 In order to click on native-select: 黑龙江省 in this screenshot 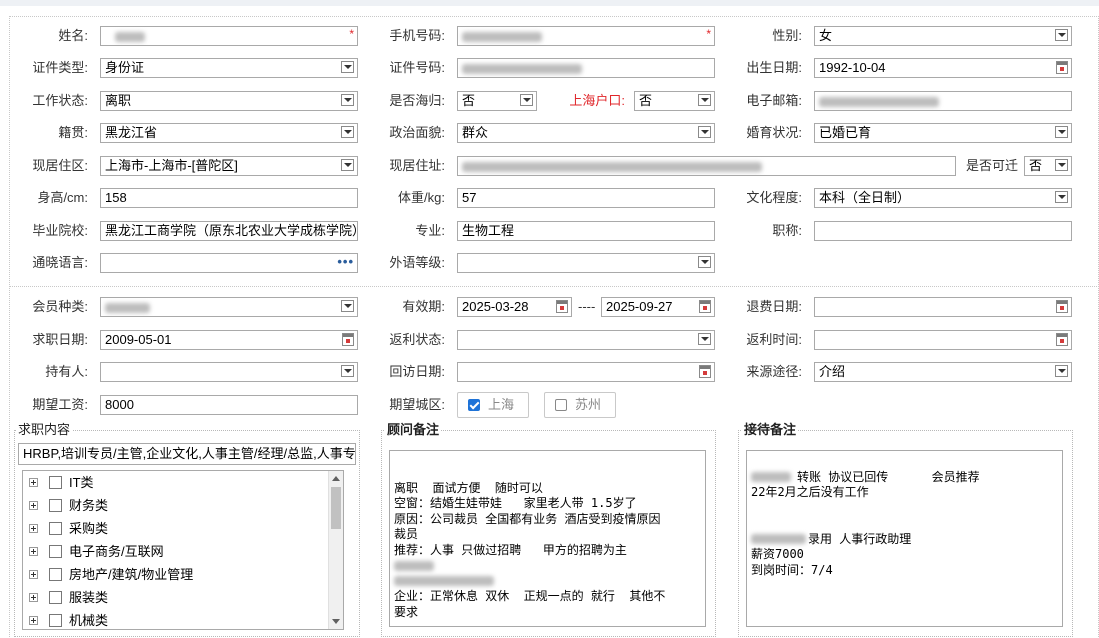, I will do `click(229, 133)`.